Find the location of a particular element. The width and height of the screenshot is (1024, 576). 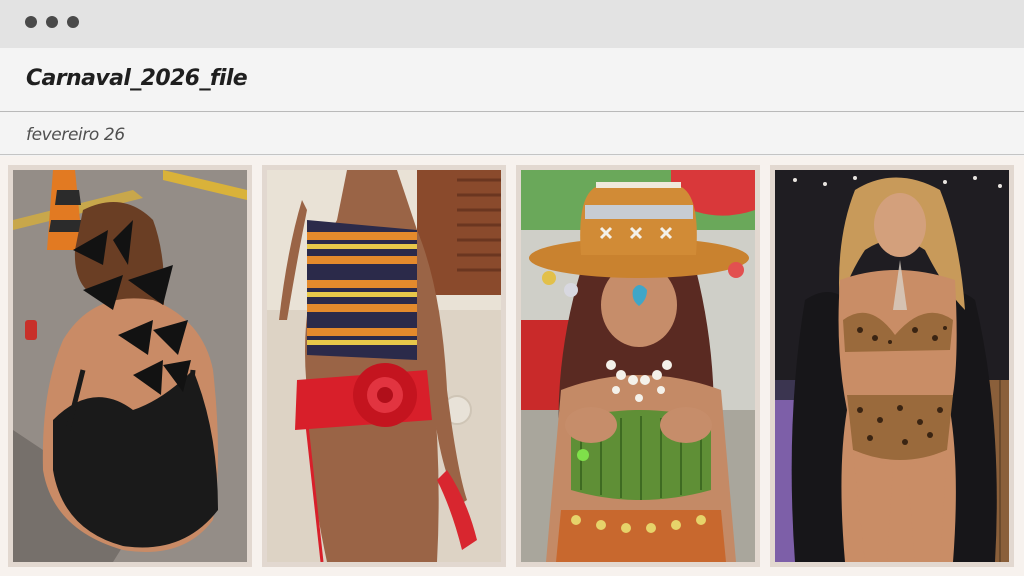

page-title: Carnaval_2026_file is located at coordinates (137, 78).